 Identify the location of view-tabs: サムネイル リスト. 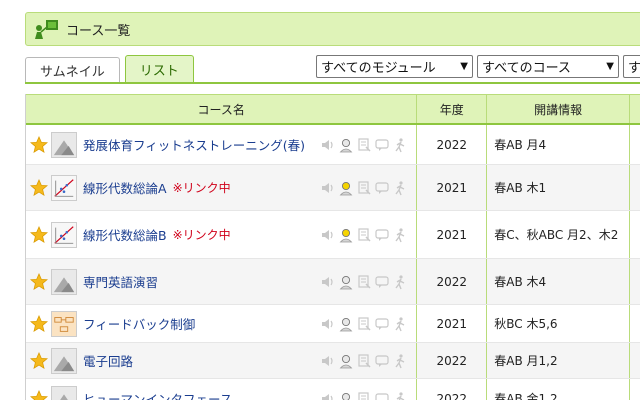
(112, 68).